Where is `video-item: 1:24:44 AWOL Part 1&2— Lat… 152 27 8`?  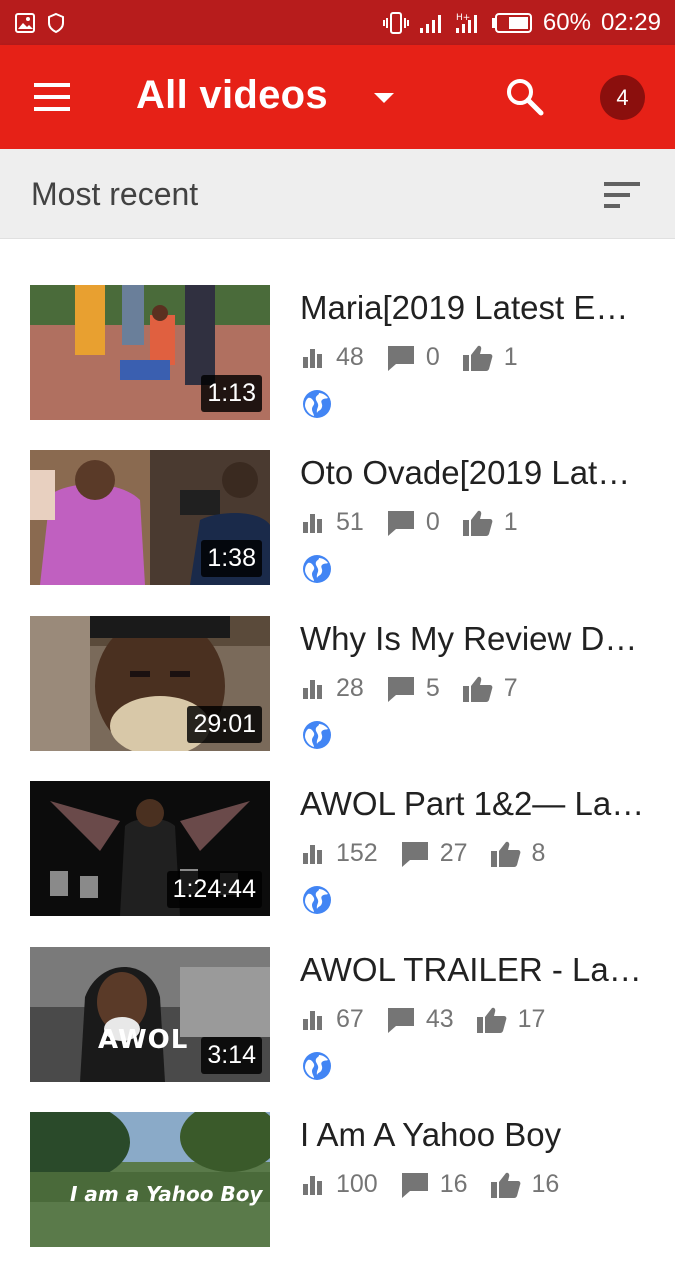
video-item: 1:24:44 AWOL Part 1&2— Lat… 152 27 8 is located at coordinates (337, 856).